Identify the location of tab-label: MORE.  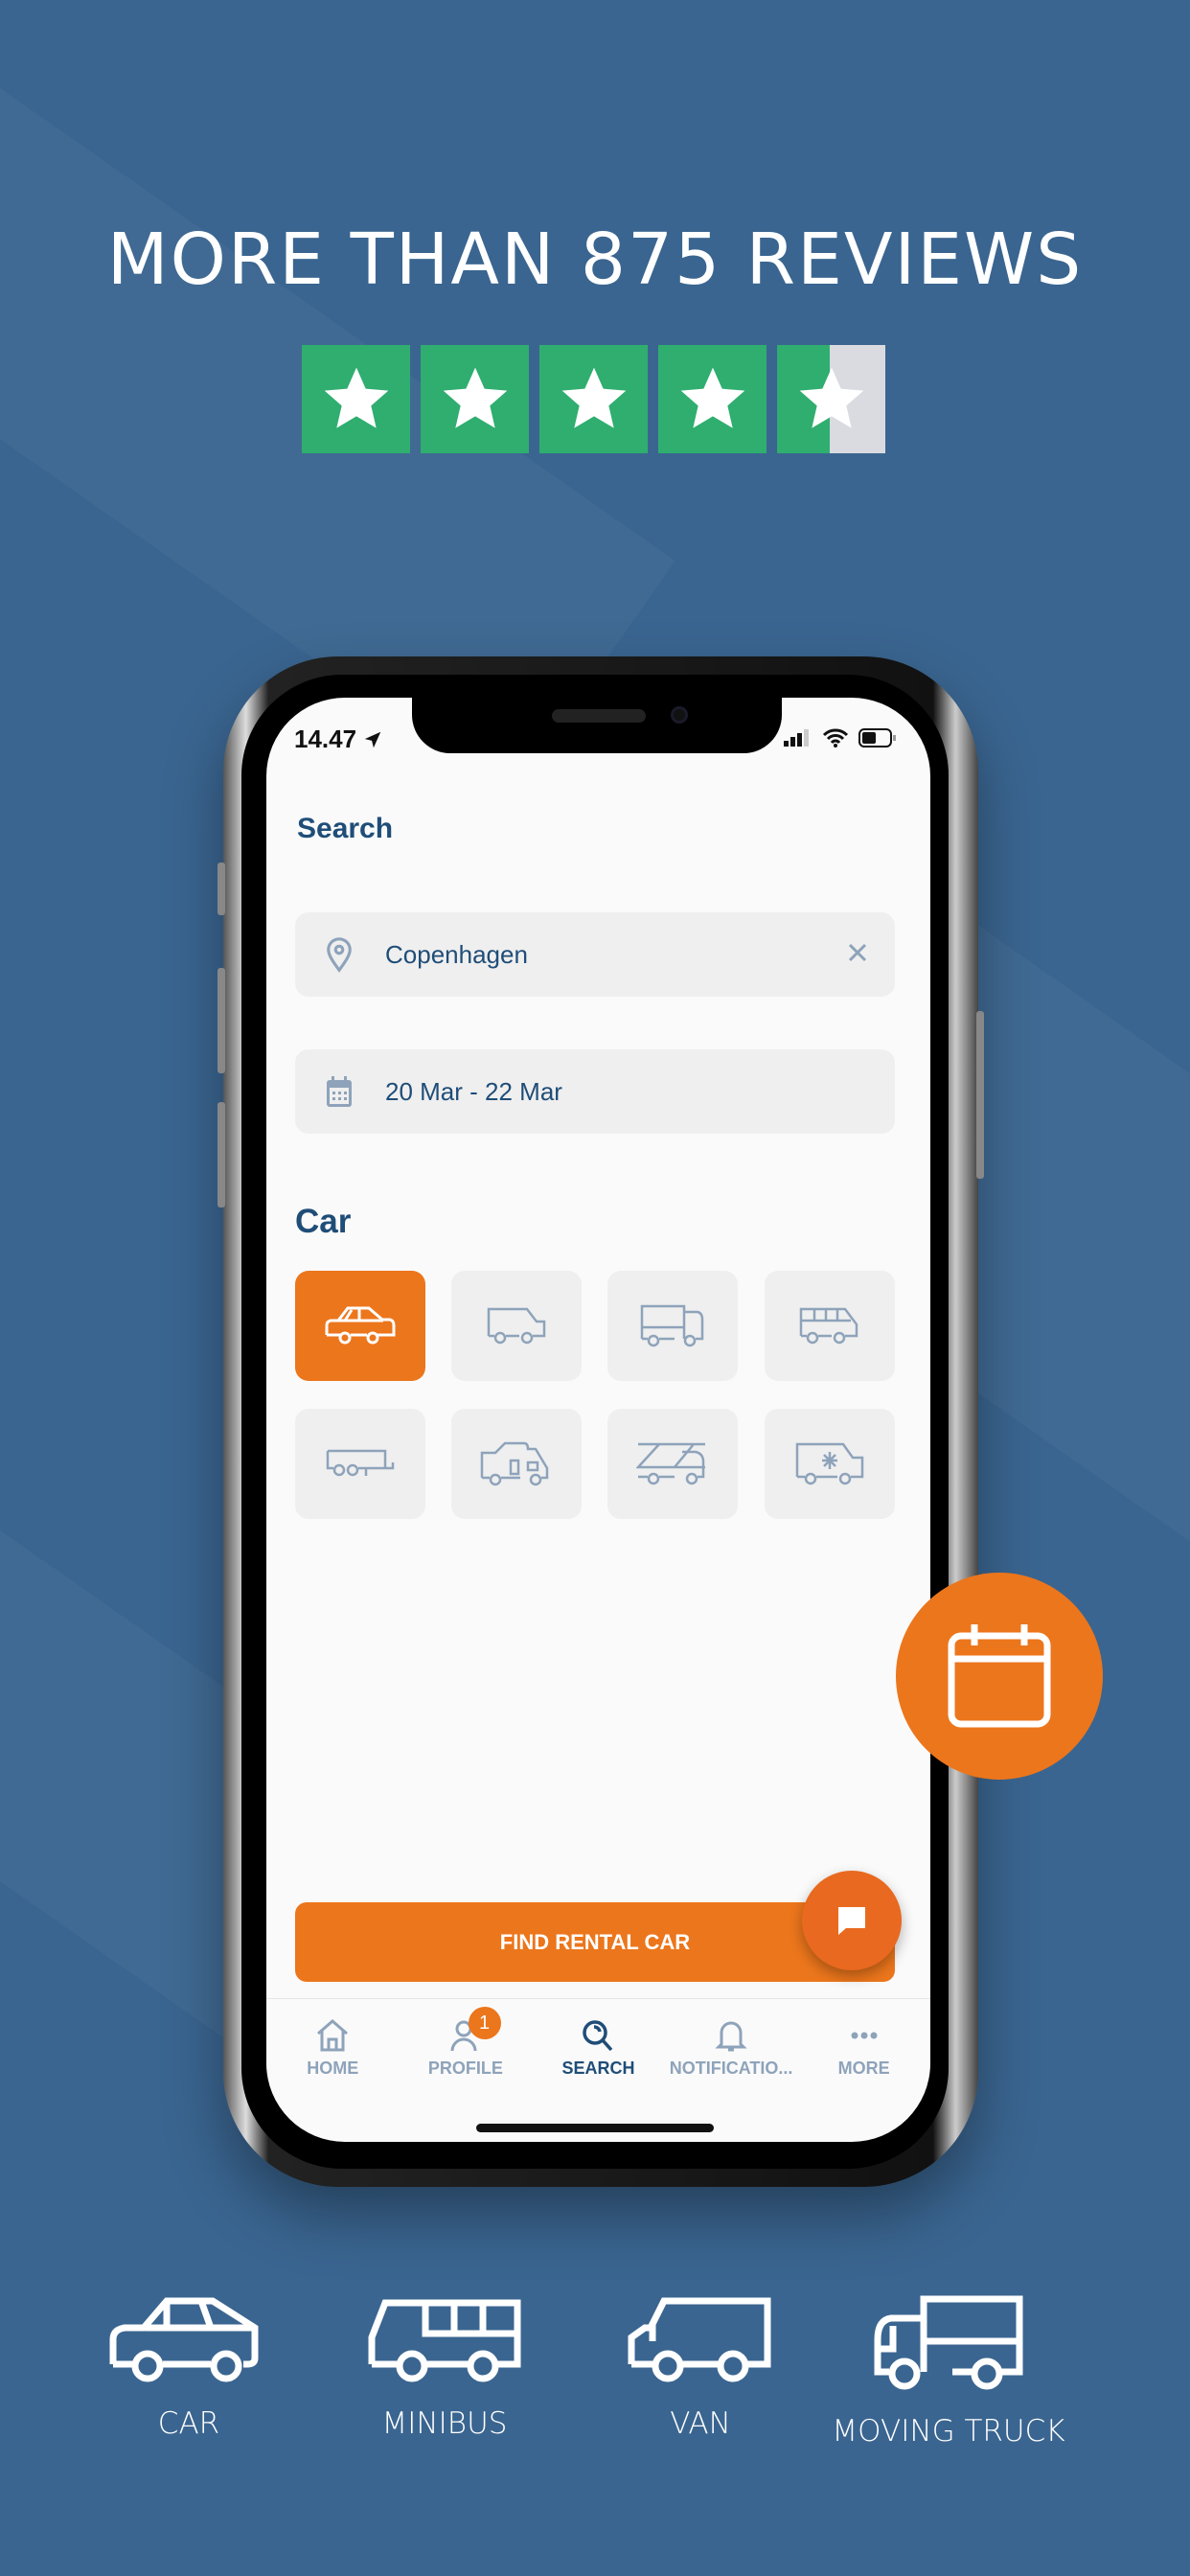
(864, 2068).